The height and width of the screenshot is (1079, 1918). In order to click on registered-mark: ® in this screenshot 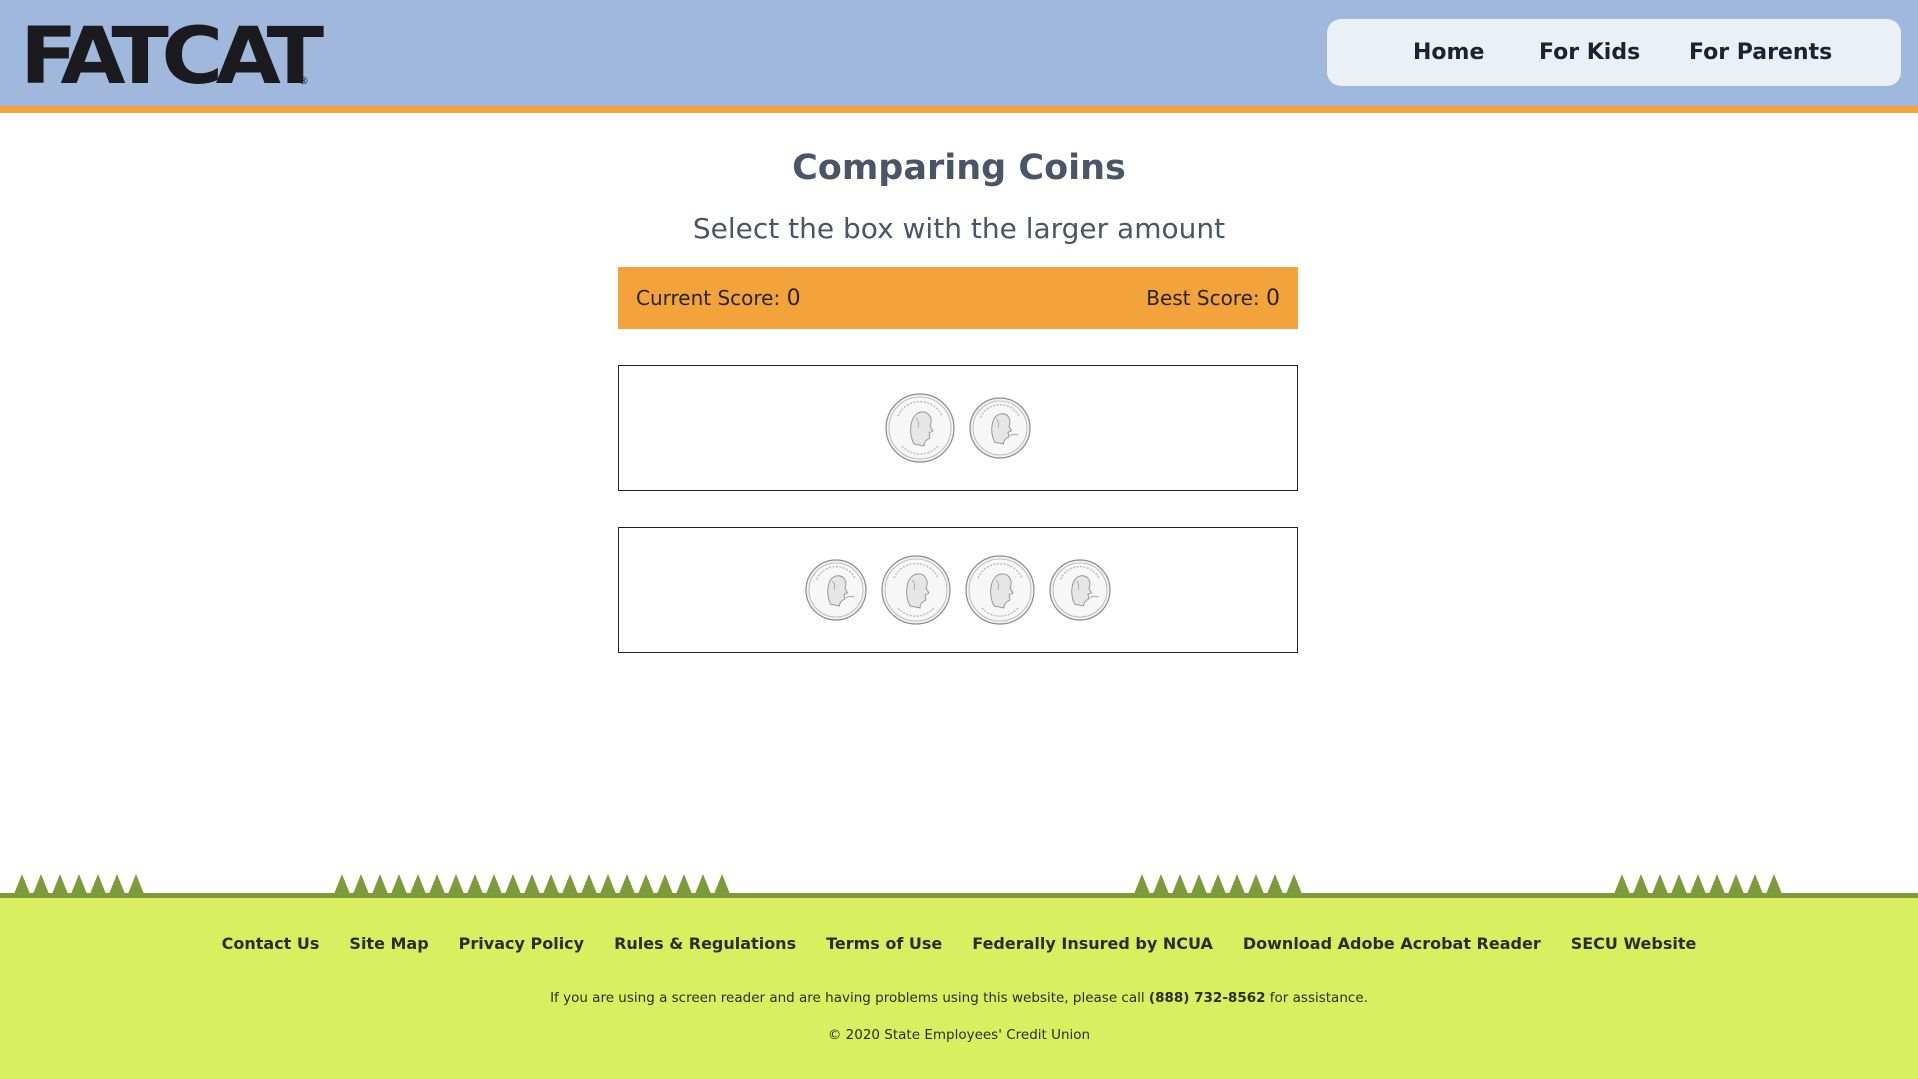, I will do `click(303, 80)`.